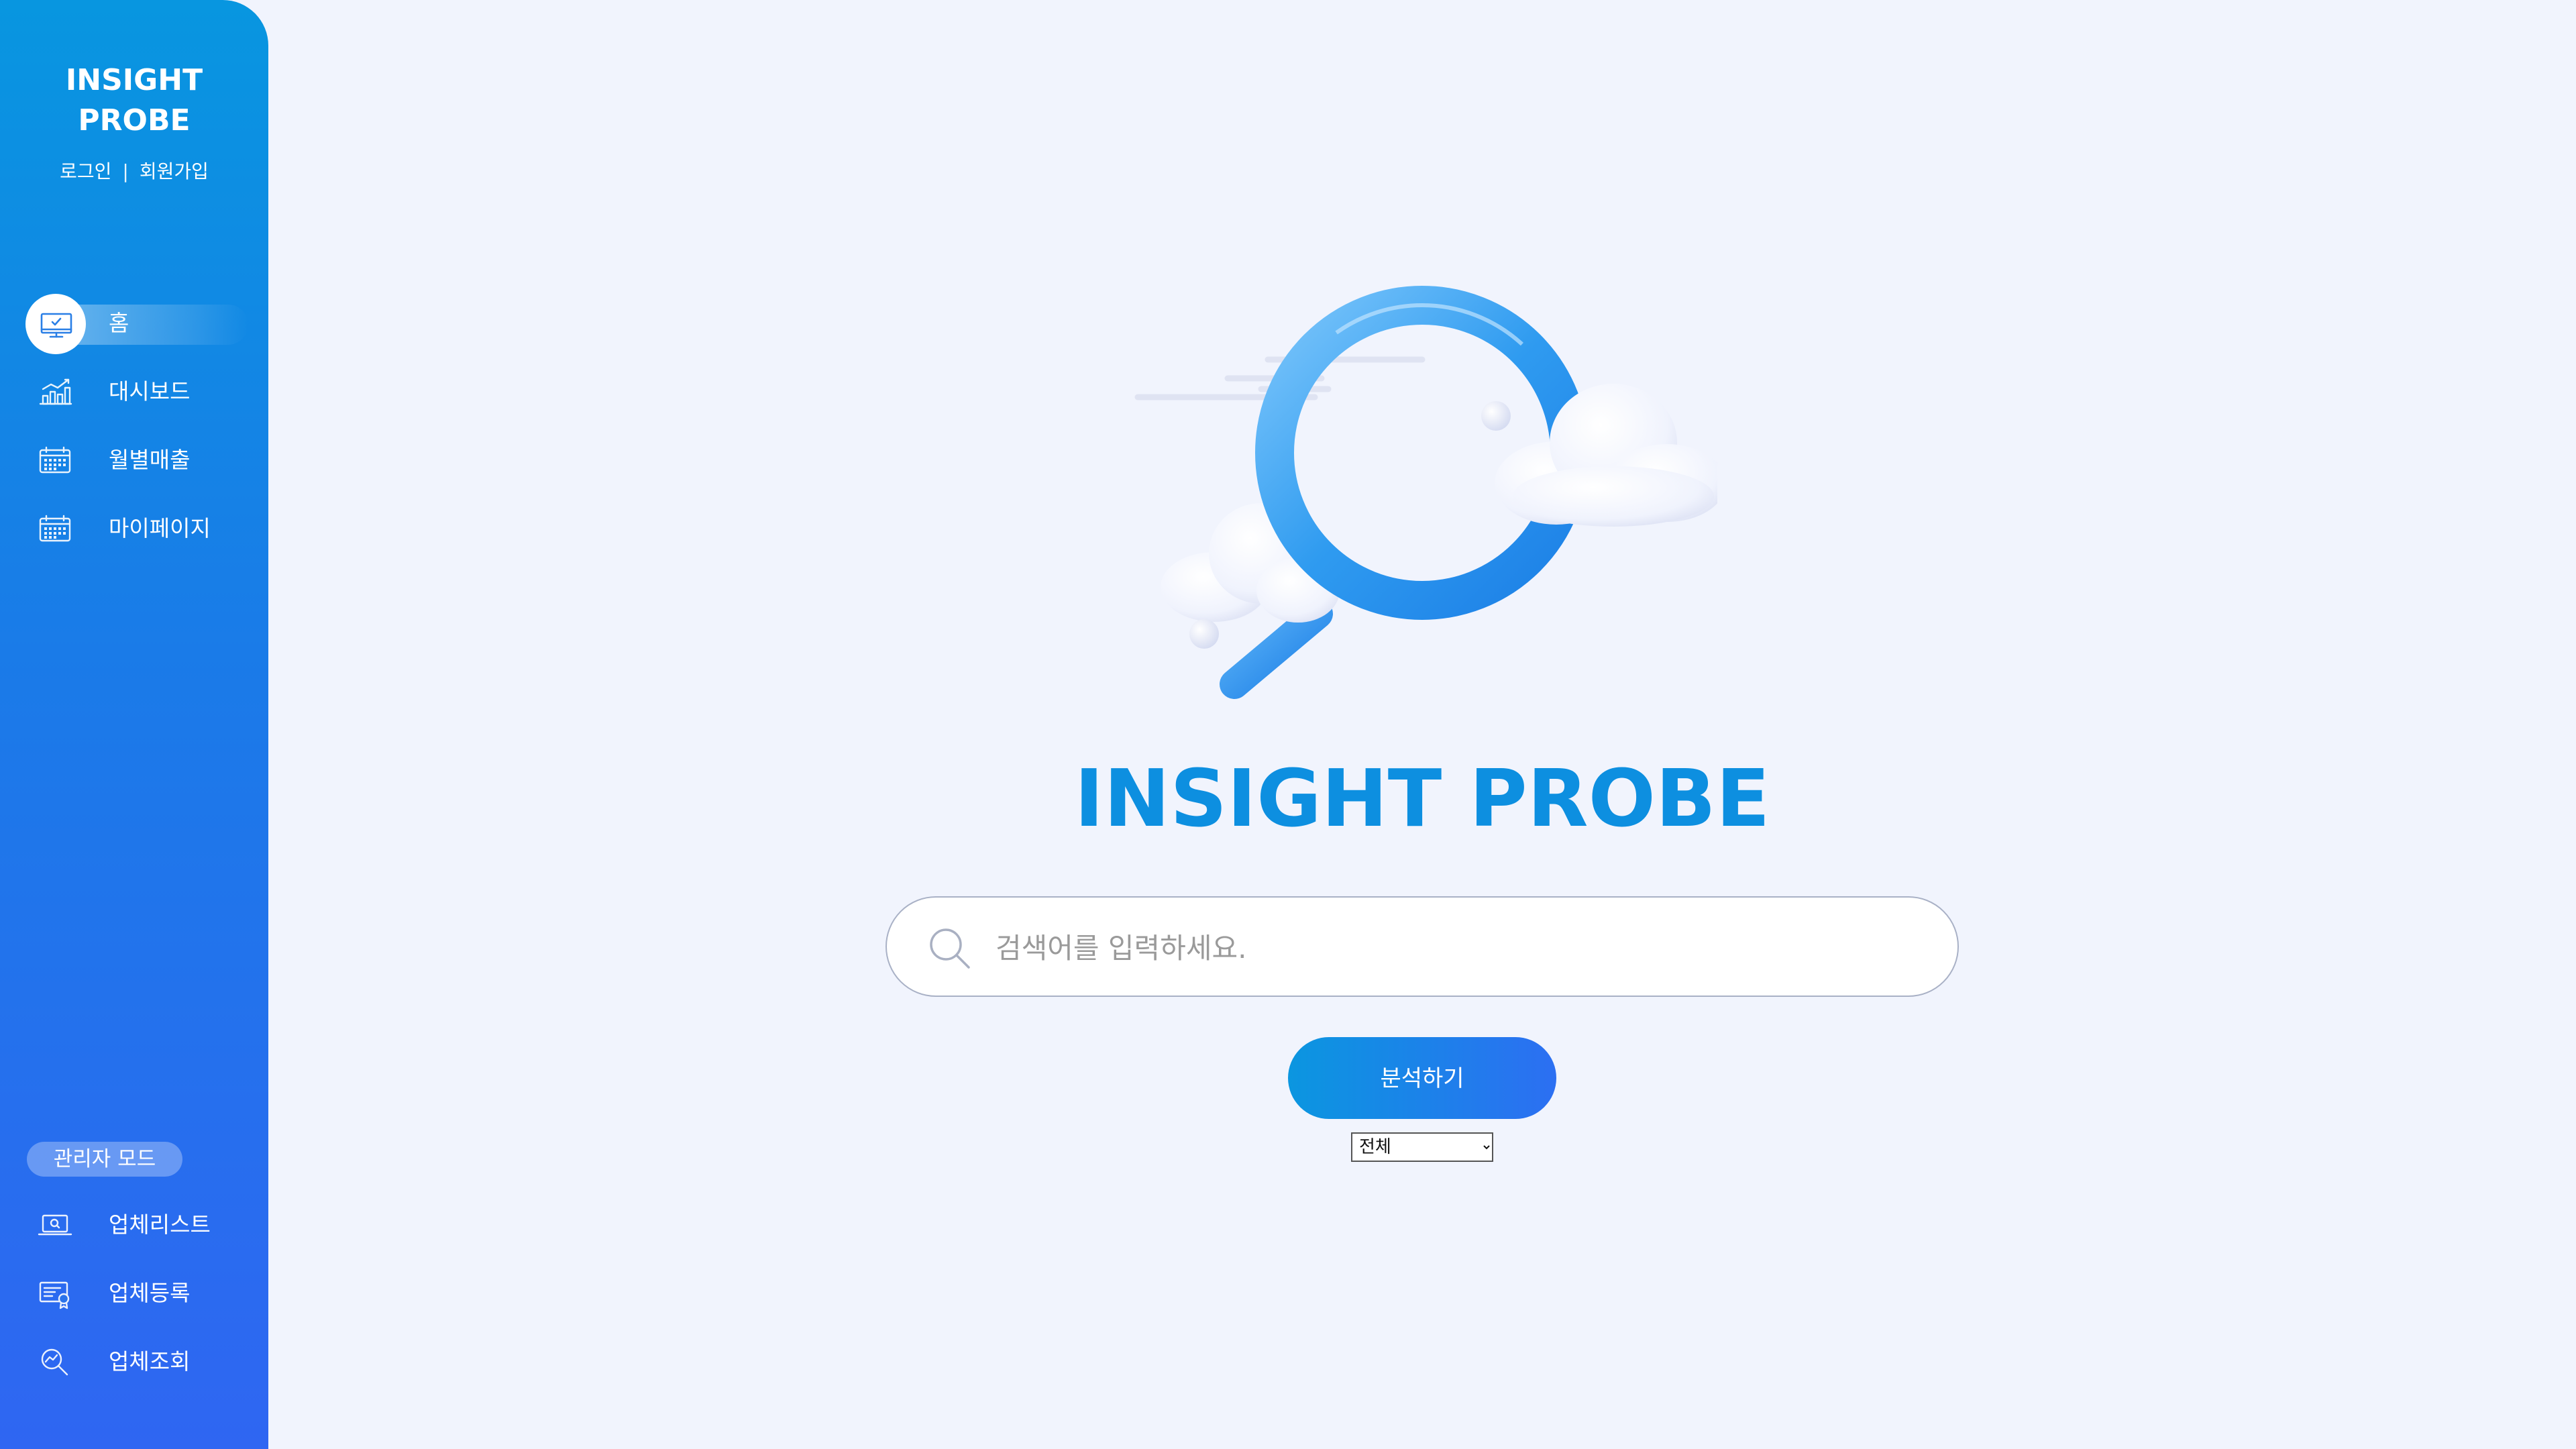 Image resolution: width=2576 pixels, height=1449 pixels. Describe the element at coordinates (1422, 798) in the screenshot. I see `page-title: INSIGHT PROBE` at that location.